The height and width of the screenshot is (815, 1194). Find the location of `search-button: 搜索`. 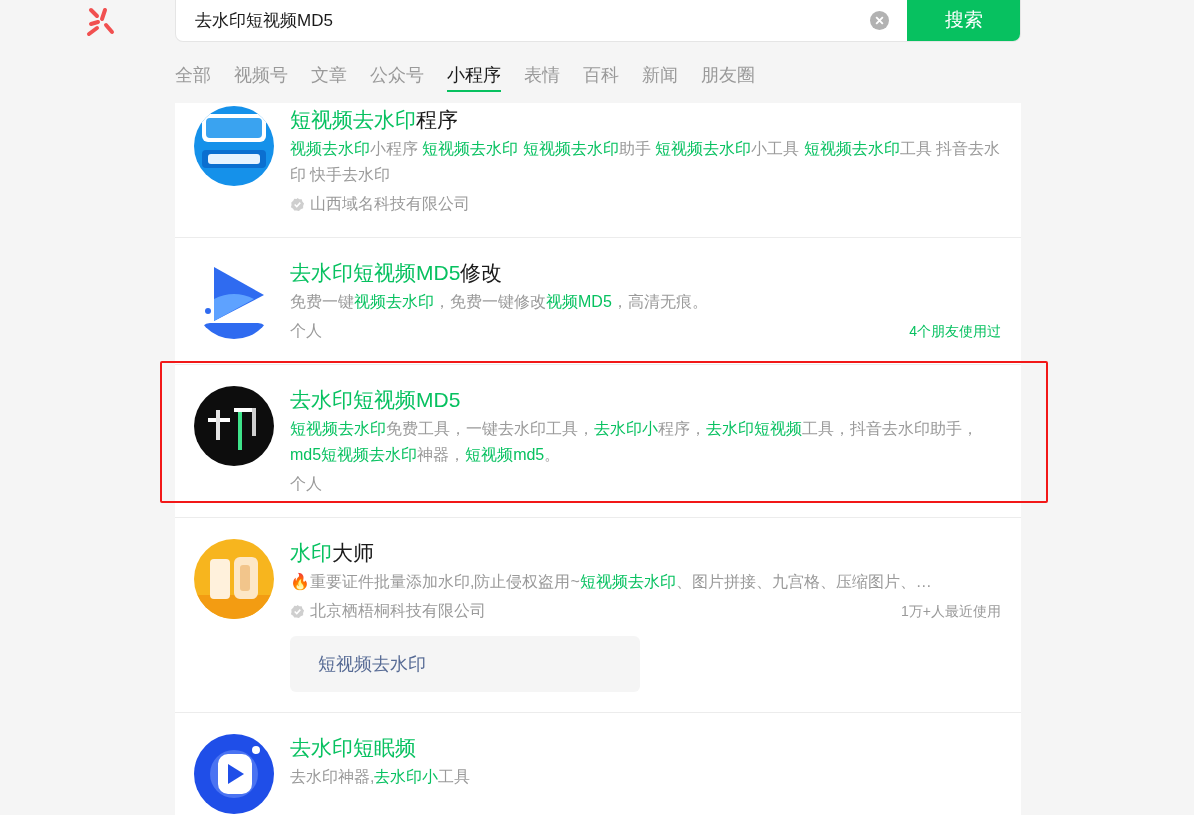

search-button: 搜索 is located at coordinates (963, 20).